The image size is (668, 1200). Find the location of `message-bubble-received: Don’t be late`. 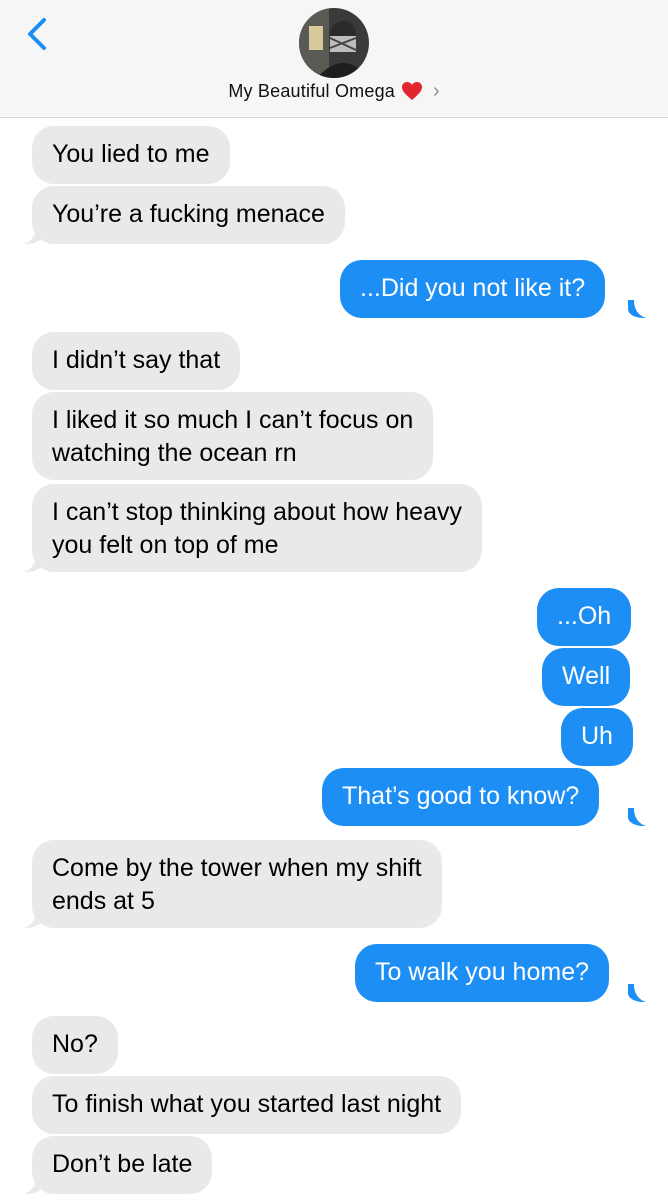

message-bubble-received: Don’t be late is located at coordinates (122, 1165).